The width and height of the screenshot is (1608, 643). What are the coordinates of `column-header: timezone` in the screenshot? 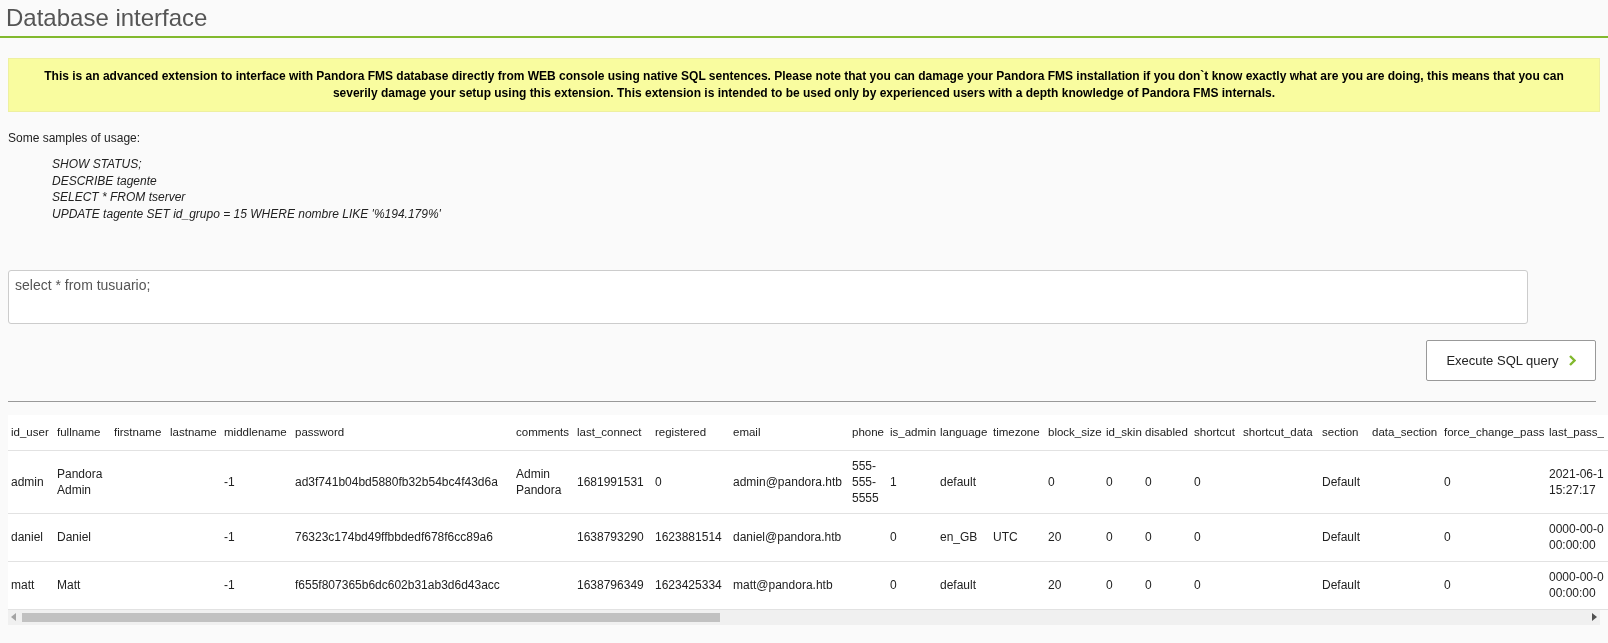 It's located at (1016, 431).